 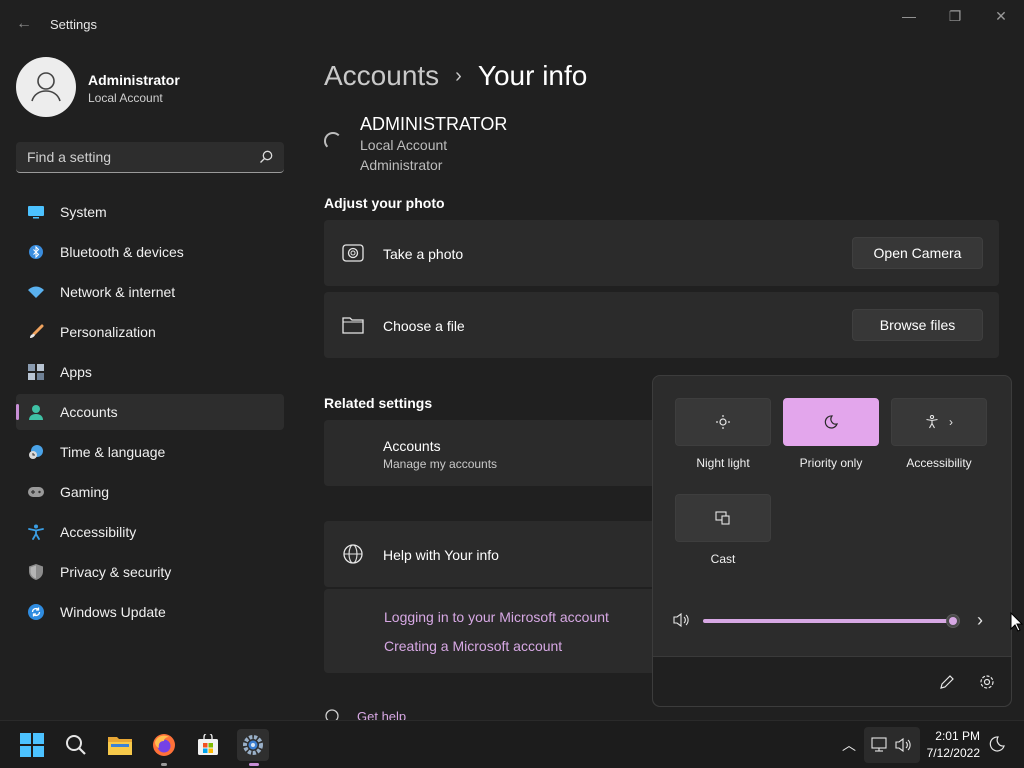 What do you see at coordinates (661, 253) in the screenshot?
I see `take-photo-card: Take a photo Open Camera` at bounding box center [661, 253].